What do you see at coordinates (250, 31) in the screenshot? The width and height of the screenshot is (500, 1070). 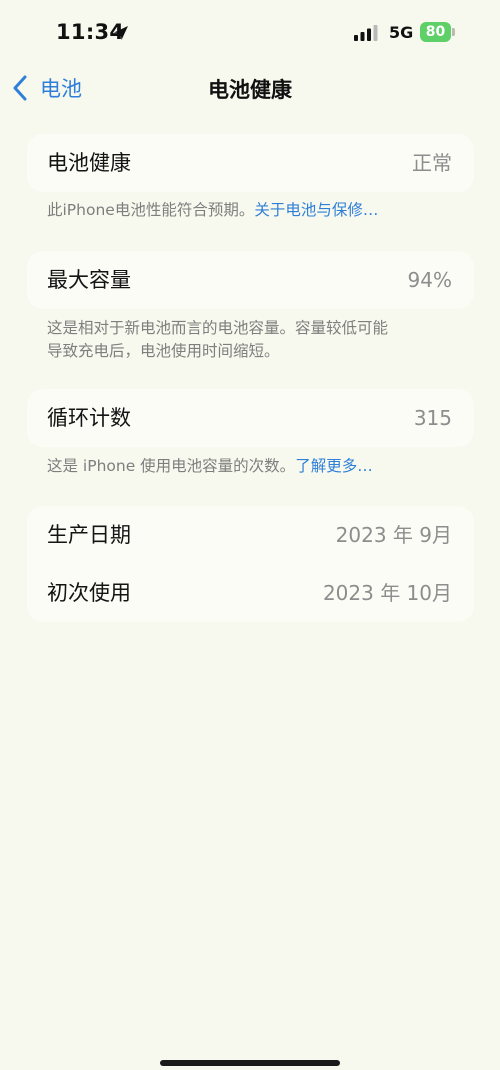 I see `status-bar: 11:34 5G 80` at bounding box center [250, 31].